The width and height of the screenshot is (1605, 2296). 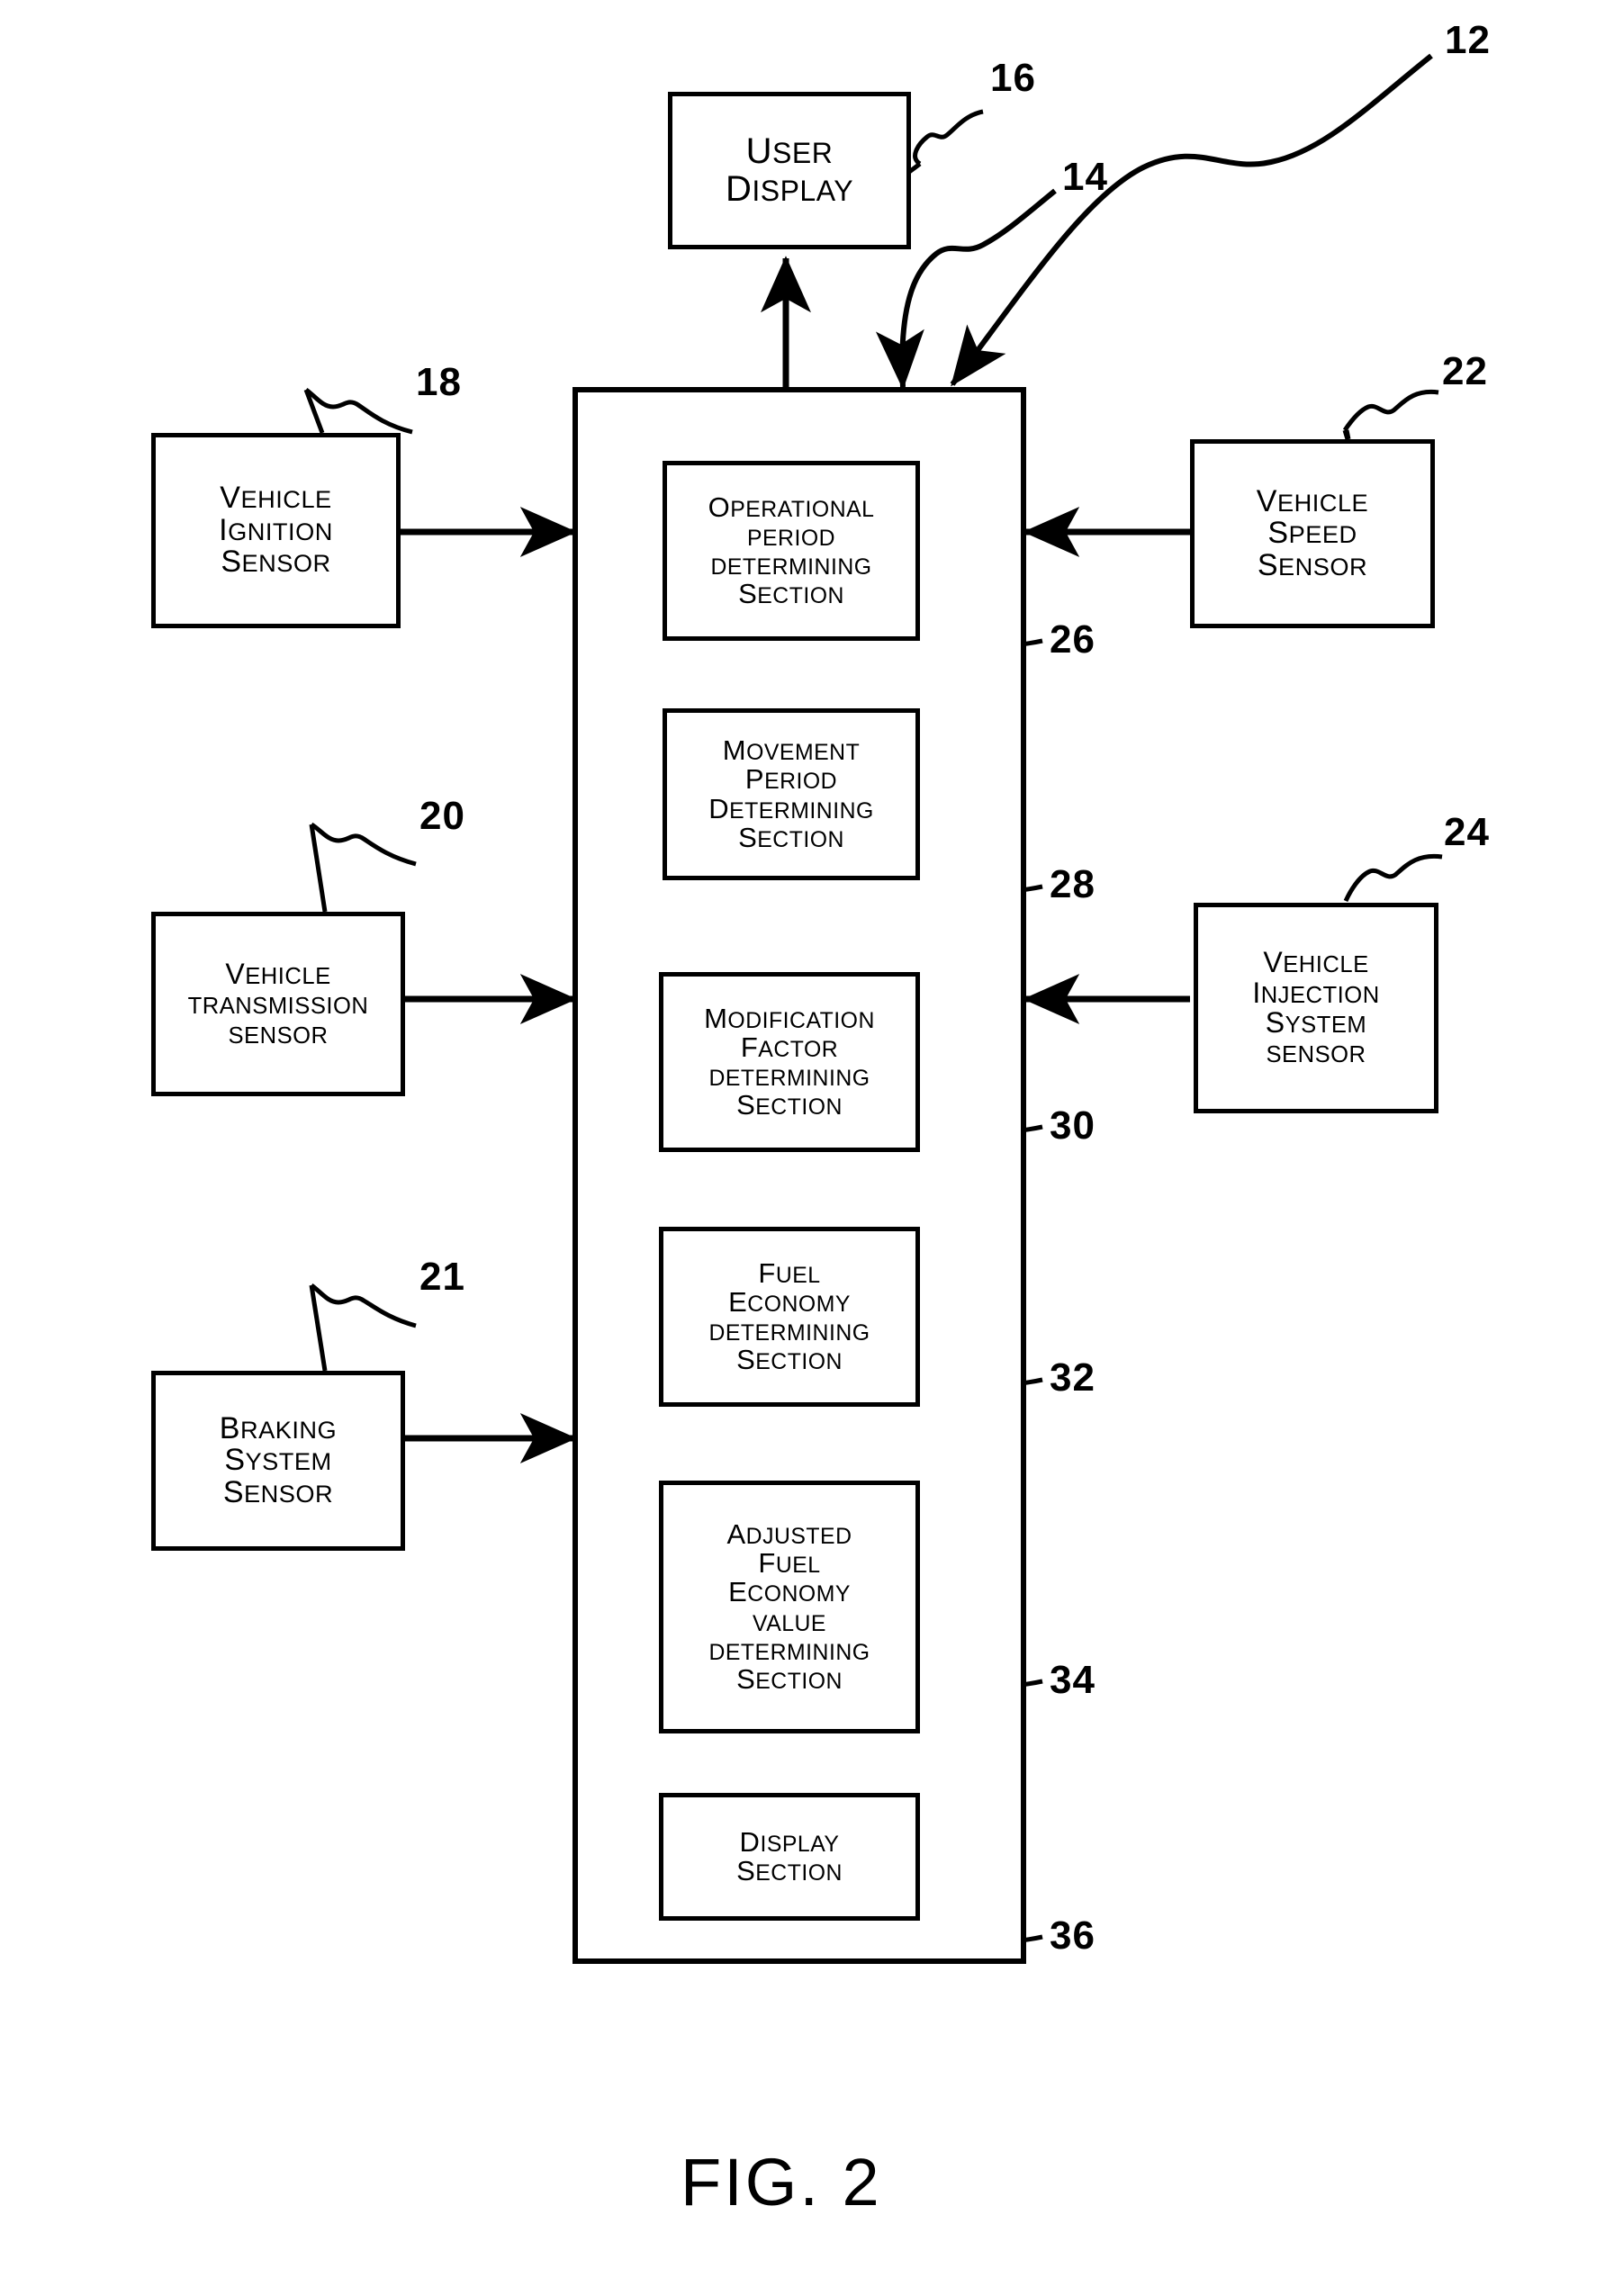 What do you see at coordinates (1316, 1022) in the screenshot?
I see `vehicle-injection-system-sensor-line-2: SYSTEM` at bounding box center [1316, 1022].